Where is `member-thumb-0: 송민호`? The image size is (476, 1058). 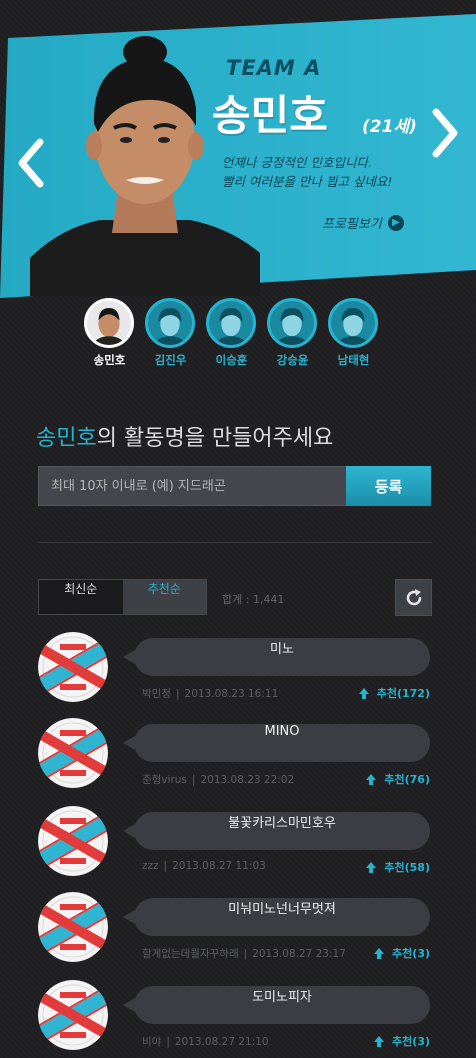 member-thumb-0: 송민호 is located at coordinates (109, 333).